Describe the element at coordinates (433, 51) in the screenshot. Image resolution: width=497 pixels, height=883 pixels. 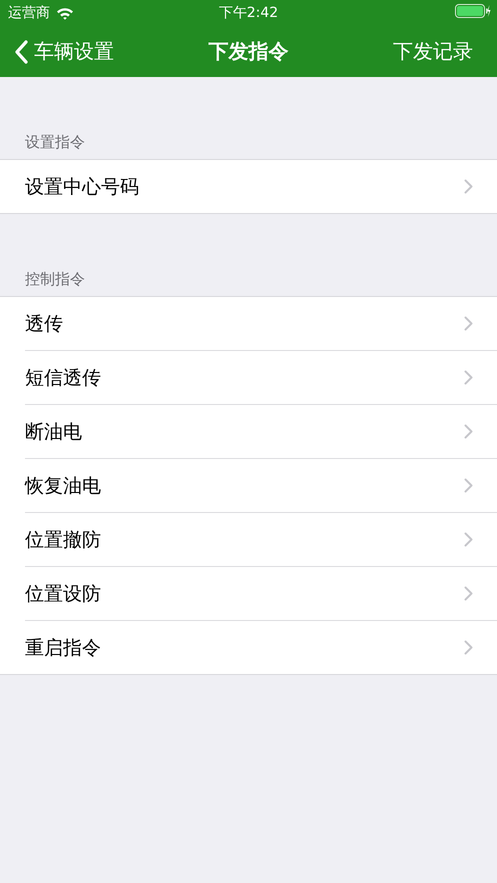
I see `records-button: 下发记录` at that location.